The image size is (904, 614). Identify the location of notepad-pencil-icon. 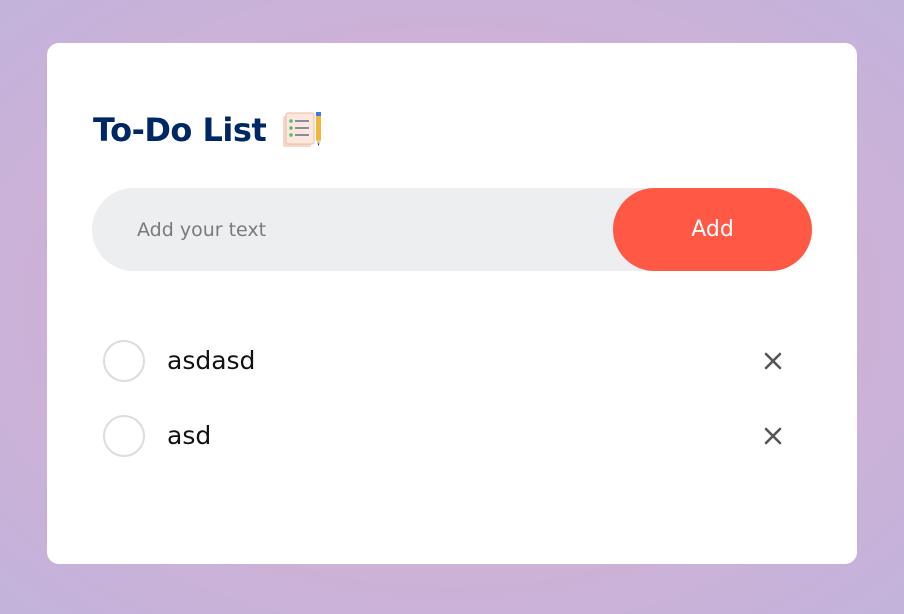
(303, 130).